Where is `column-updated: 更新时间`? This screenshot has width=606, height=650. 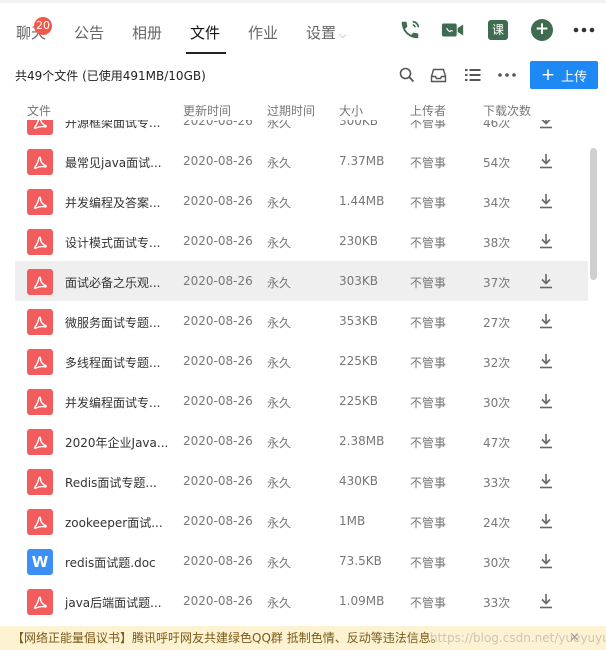 column-updated: 更新时间 is located at coordinates (207, 110).